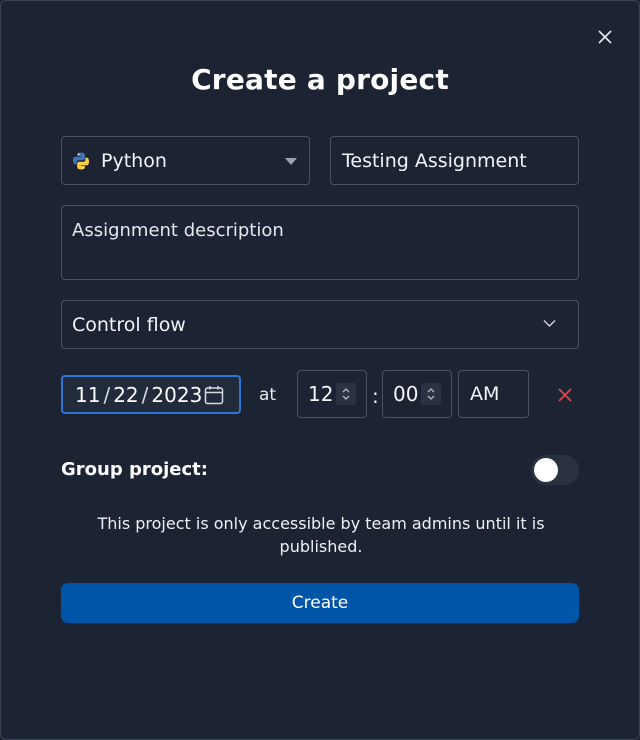 The width and height of the screenshot is (640, 740). Describe the element at coordinates (546, 470) in the screenshot. I see `toggle-knob` at that location.